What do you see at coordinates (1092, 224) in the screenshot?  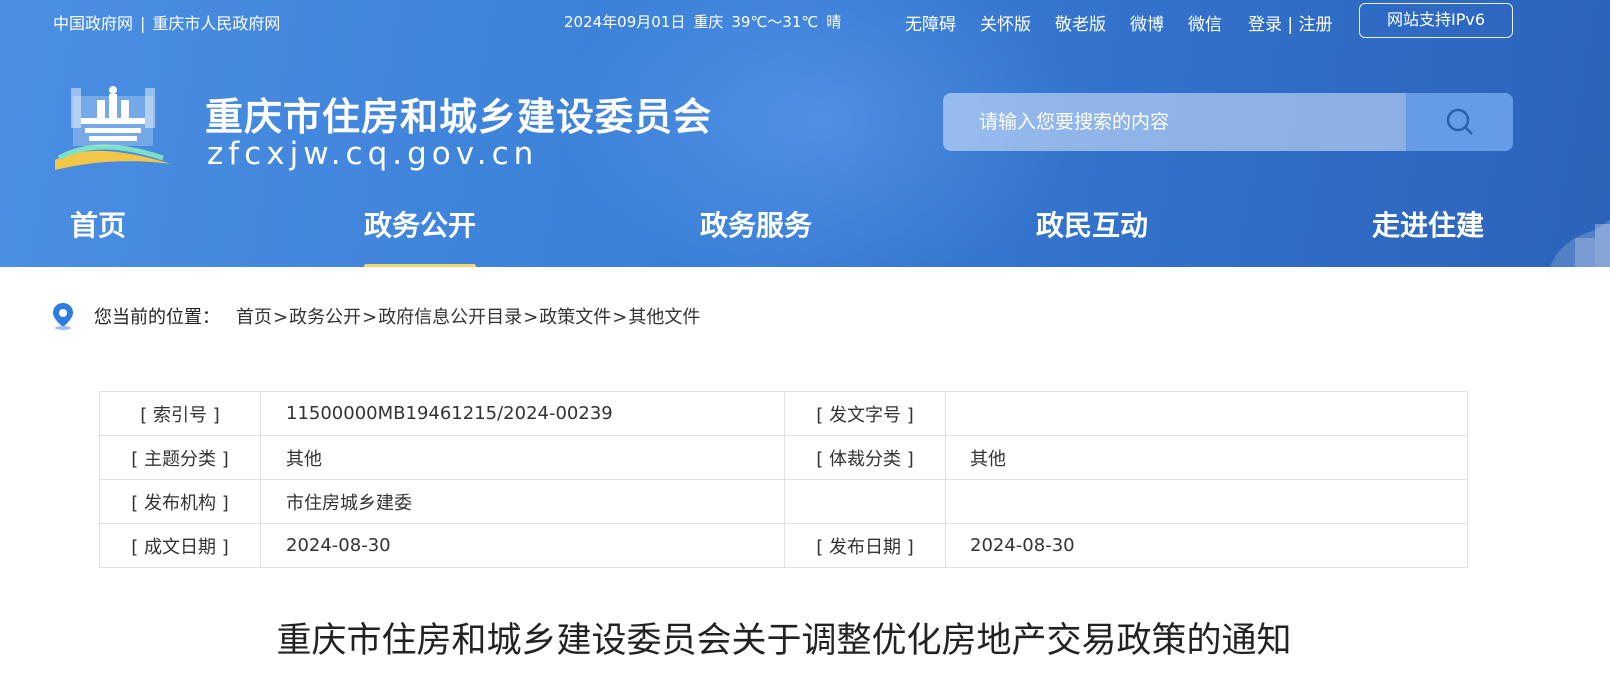 I see `nav-public-interaction: 政民互动` at bounding box center [1092, 224].